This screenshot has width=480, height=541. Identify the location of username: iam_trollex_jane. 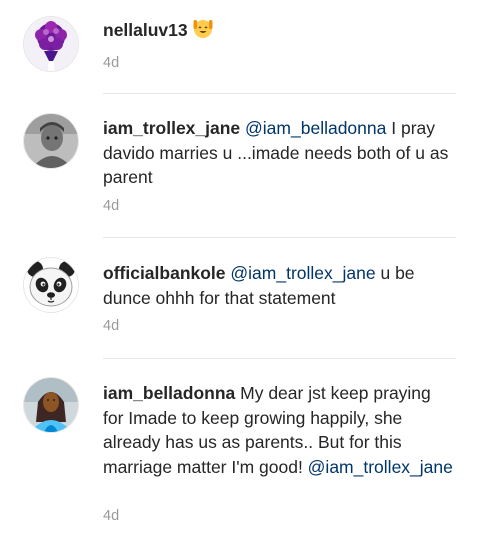
(171, 128).